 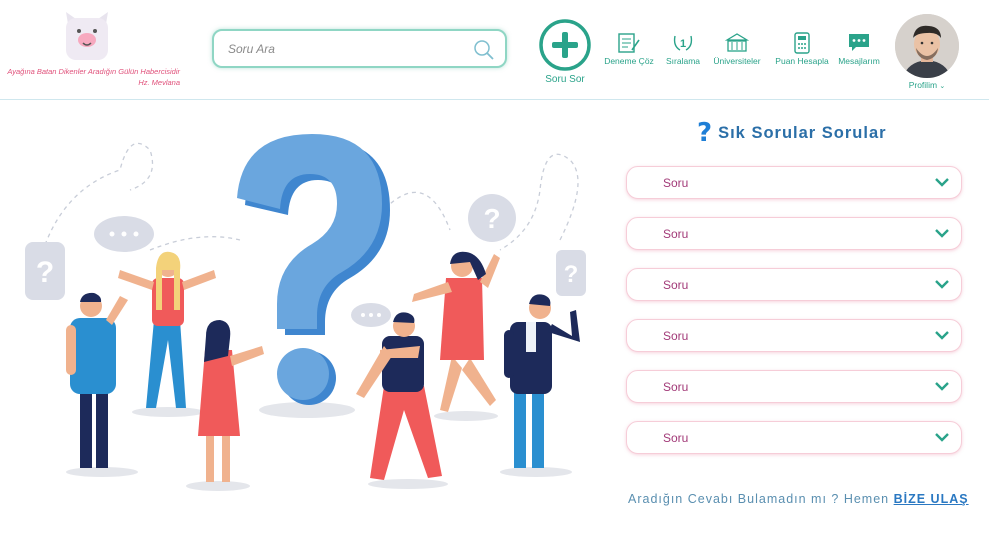 I want to click on profile-label: Profilim ⌄, so click(x=927, y=85).